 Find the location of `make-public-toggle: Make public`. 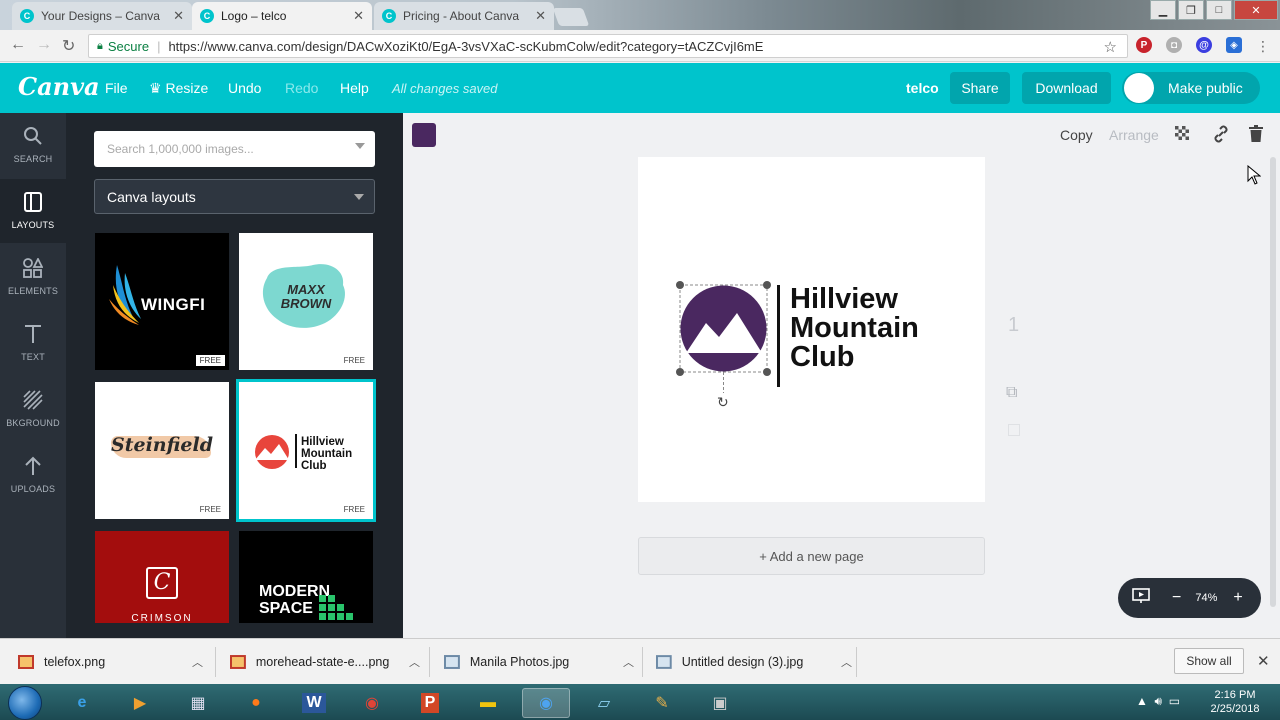

make-public-toggle: Make public is located at coordinates (1191, 88).